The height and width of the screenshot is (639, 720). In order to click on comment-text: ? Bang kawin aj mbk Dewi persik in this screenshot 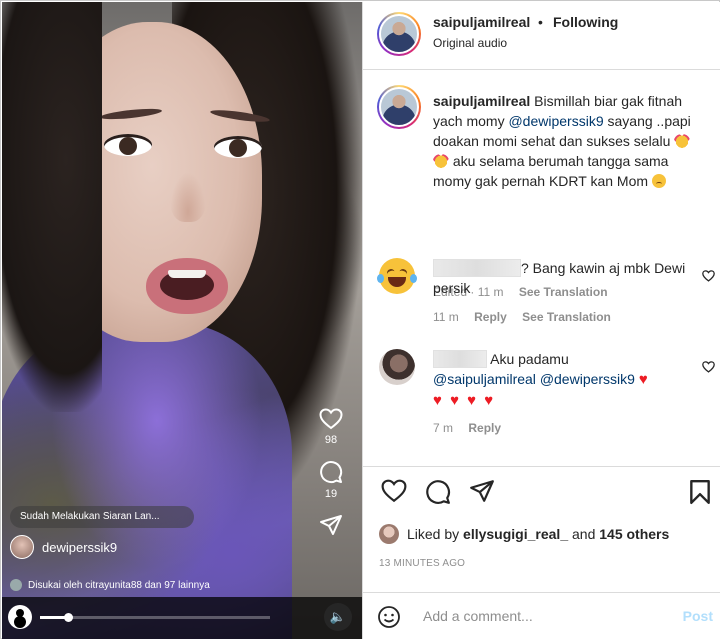, I will do `click(560, 278)`.